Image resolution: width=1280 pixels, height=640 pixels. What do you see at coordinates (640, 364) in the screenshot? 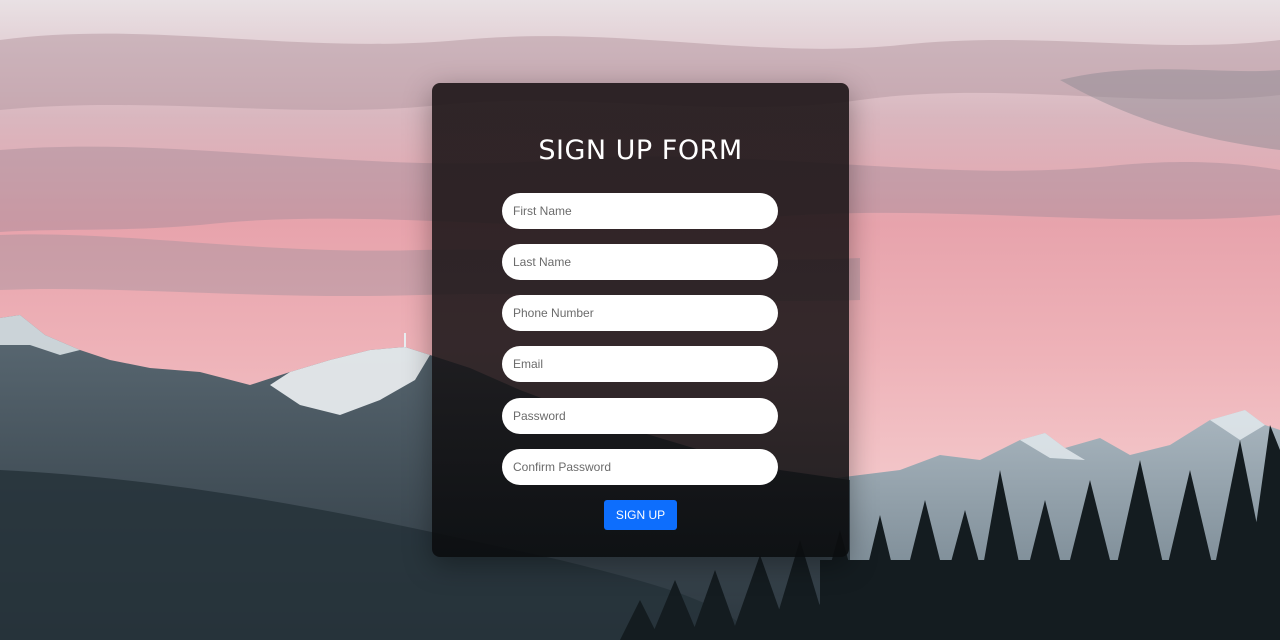
I see `email-input` at bounding box center [640, 364].